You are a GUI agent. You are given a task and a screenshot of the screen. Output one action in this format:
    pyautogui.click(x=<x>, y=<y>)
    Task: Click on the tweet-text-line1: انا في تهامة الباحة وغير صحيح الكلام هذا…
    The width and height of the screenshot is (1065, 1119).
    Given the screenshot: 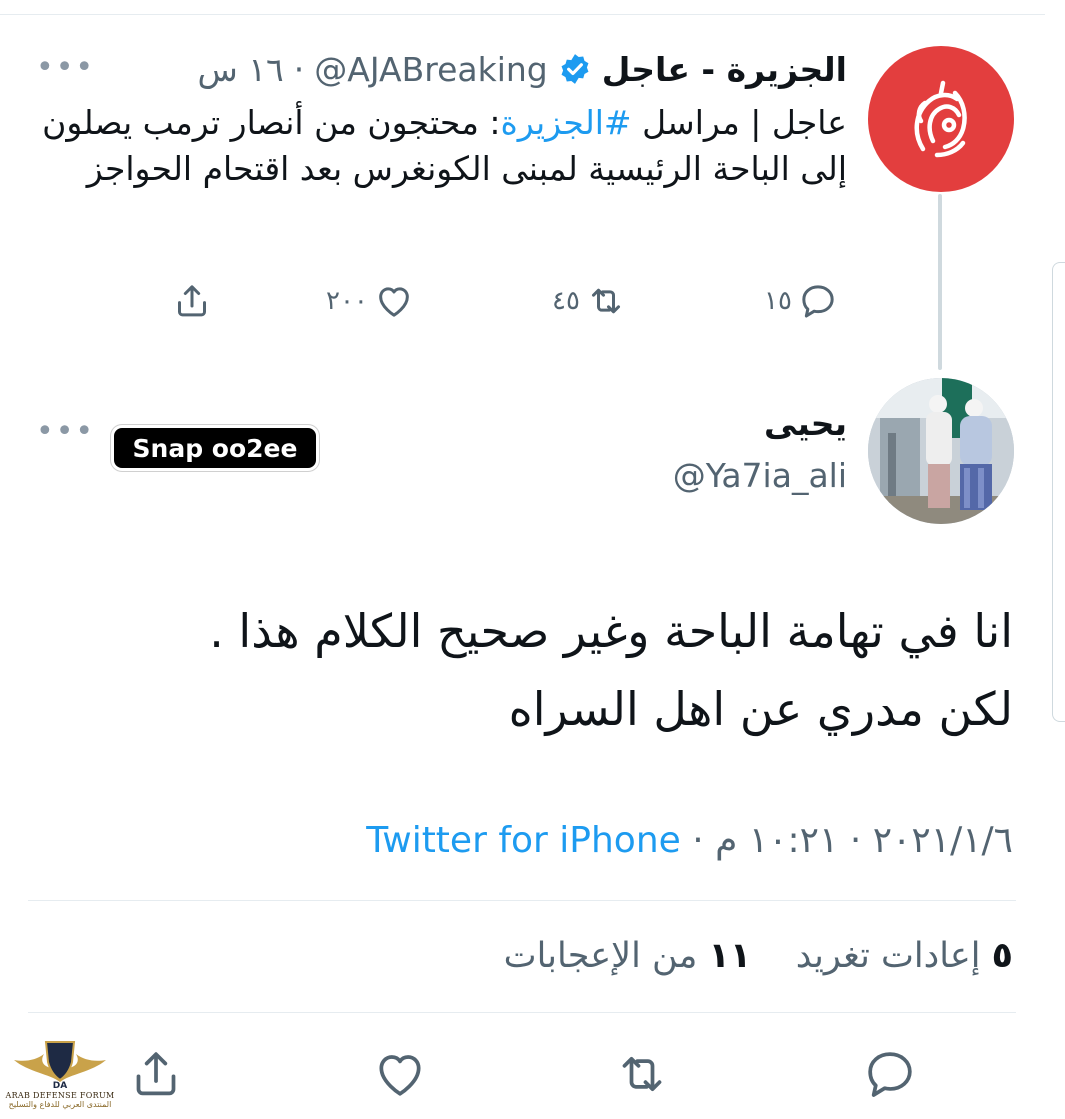 What is the action you would take?
    pyautogui.click(x=611, y=631)
    